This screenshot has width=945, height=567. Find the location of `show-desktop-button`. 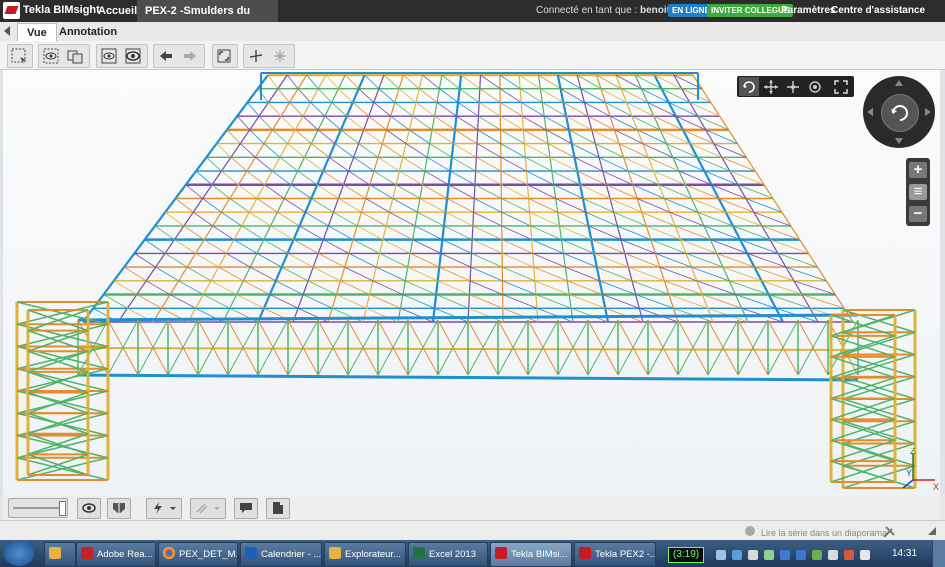

show-desktop-button is located at coordinates (938, 553).